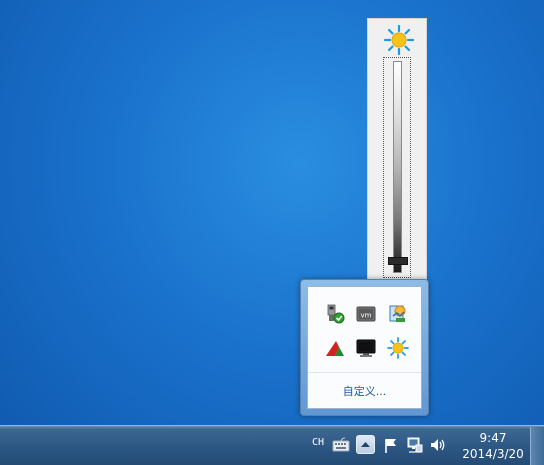 The height and width of the screenshot is (465, 544). Describe the element at coordinates (398, 348) in the screenshot. I see `brightness-sun-icon` at that location.